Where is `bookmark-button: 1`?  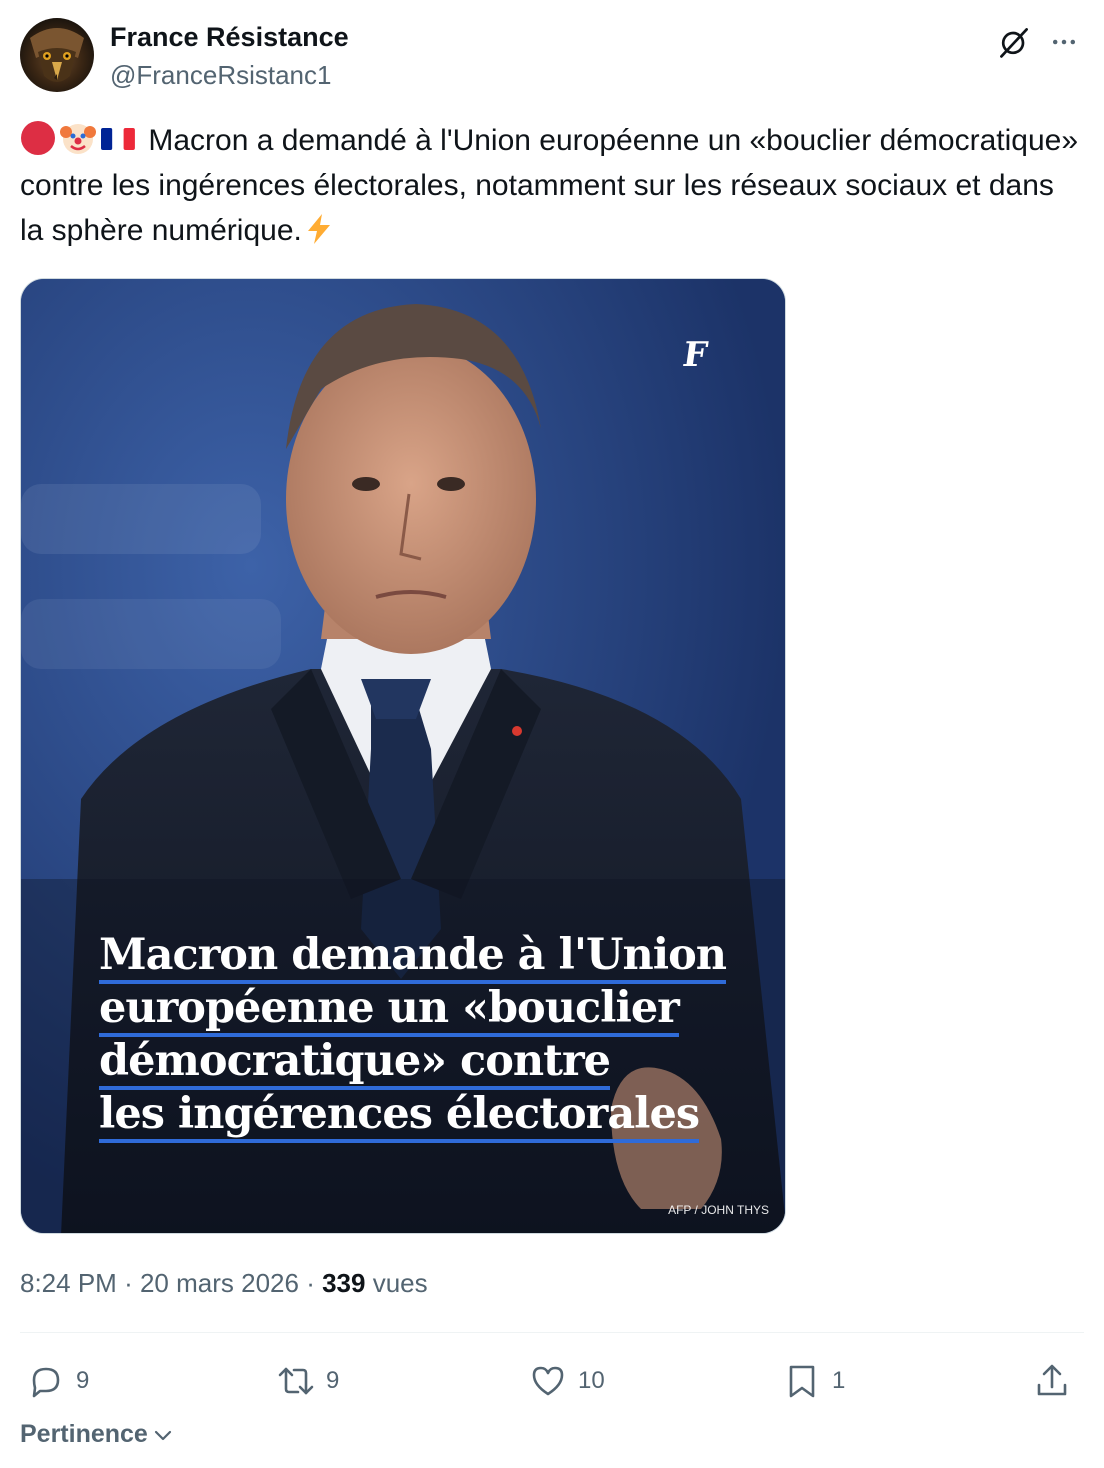 bookmark-button: 1 is located at coordinates (813, 1381).